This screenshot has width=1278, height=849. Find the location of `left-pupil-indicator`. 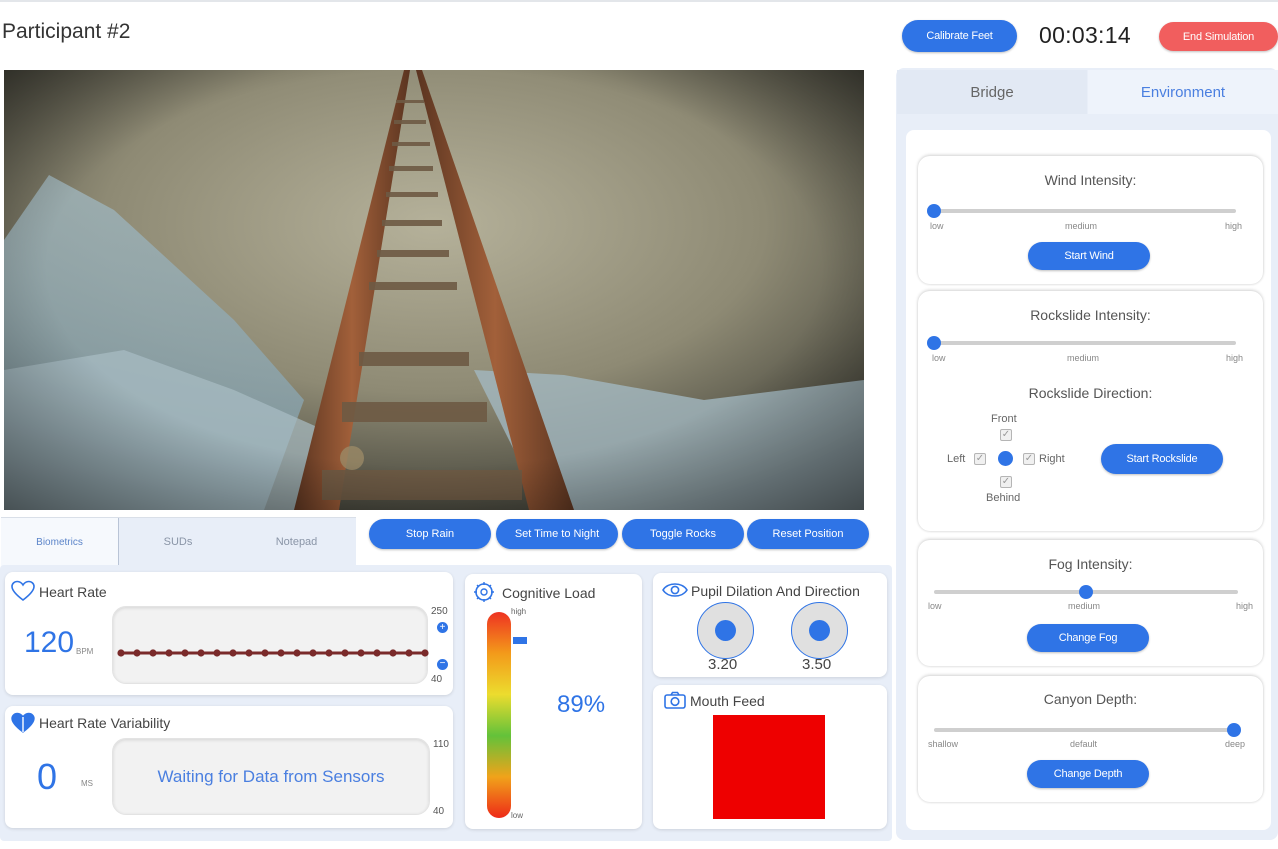

left-pupil-indicator is located at coordinates (725, 630).